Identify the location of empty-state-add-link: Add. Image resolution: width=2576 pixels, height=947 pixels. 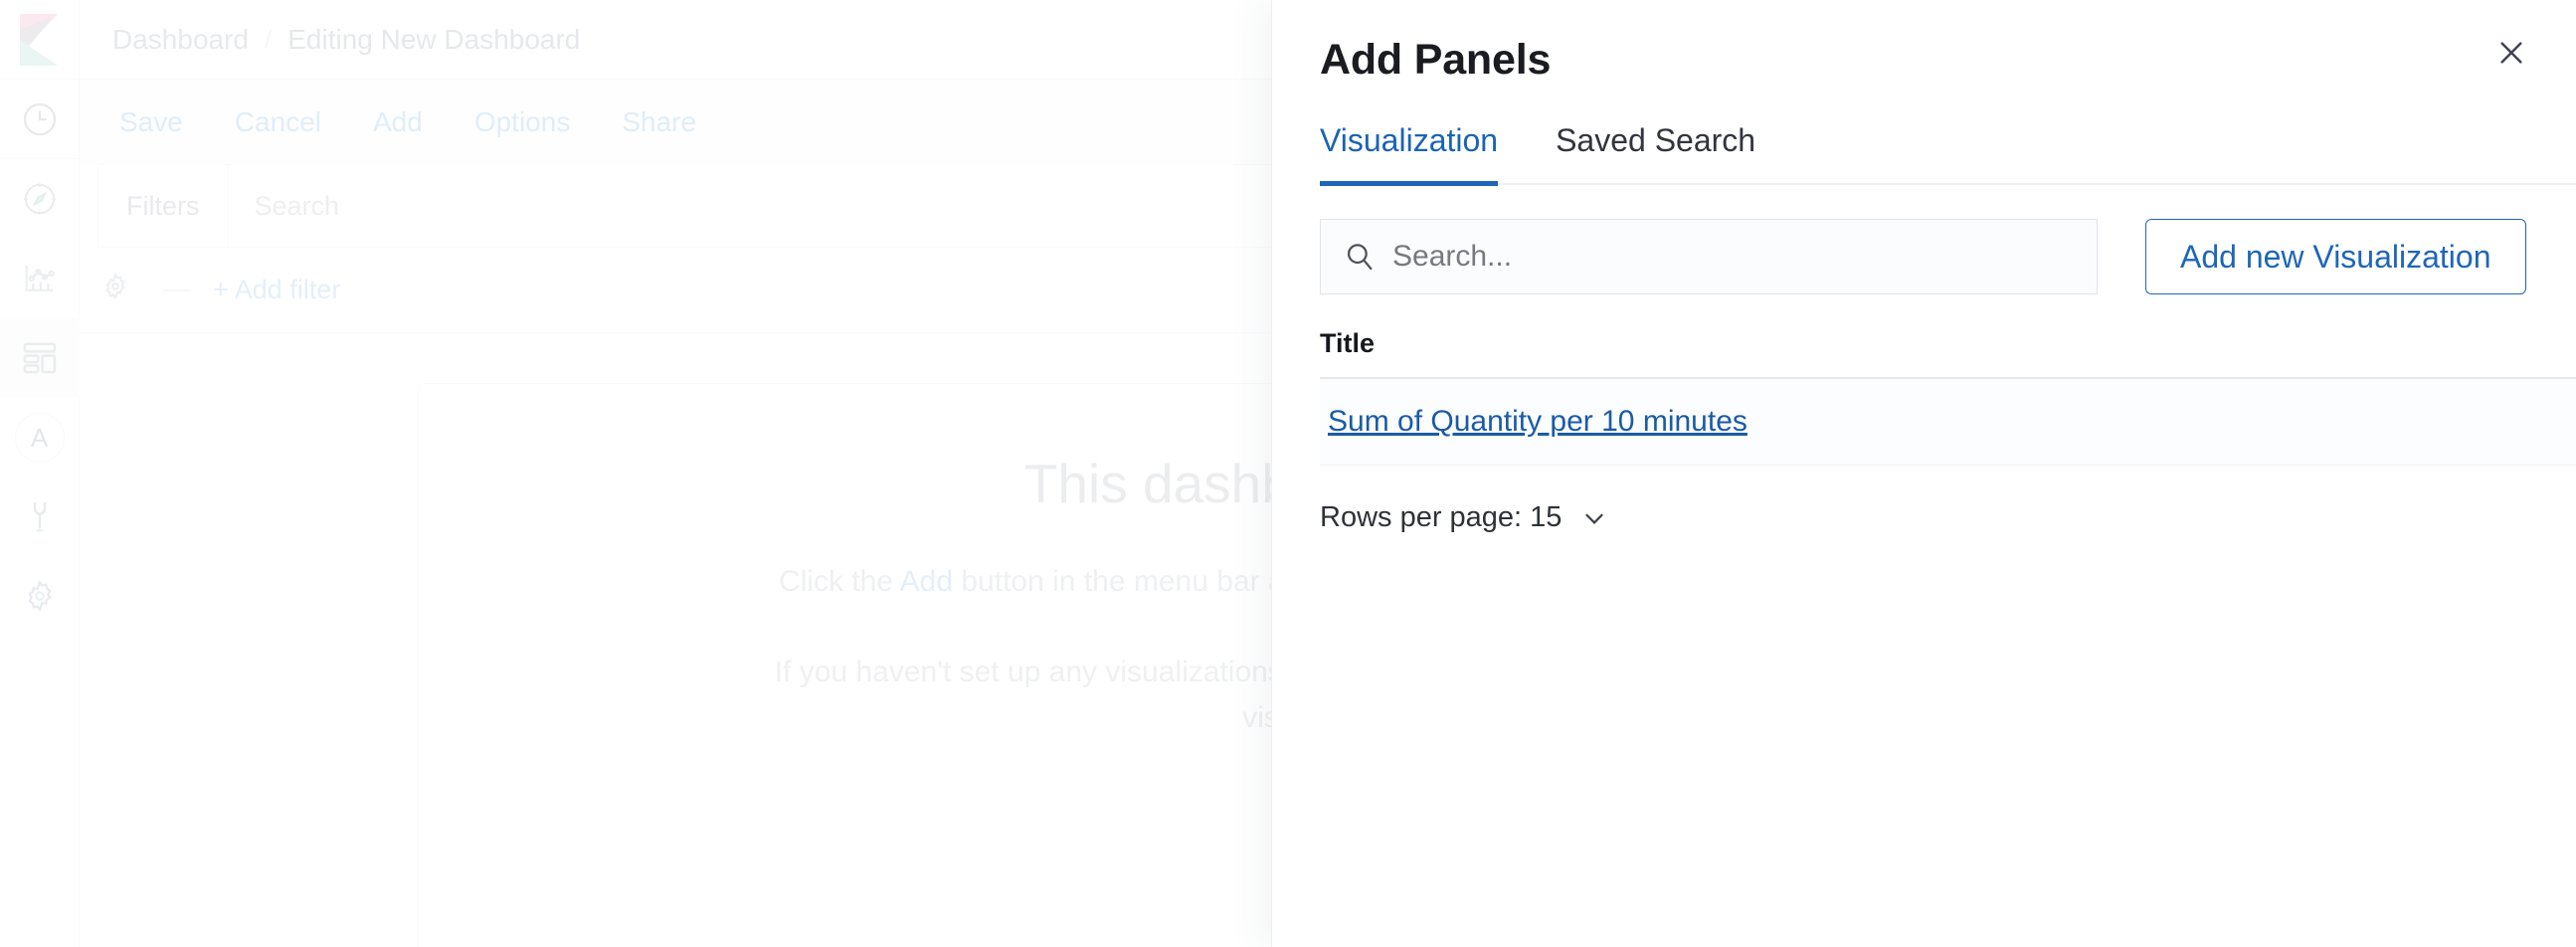
(926, 581).